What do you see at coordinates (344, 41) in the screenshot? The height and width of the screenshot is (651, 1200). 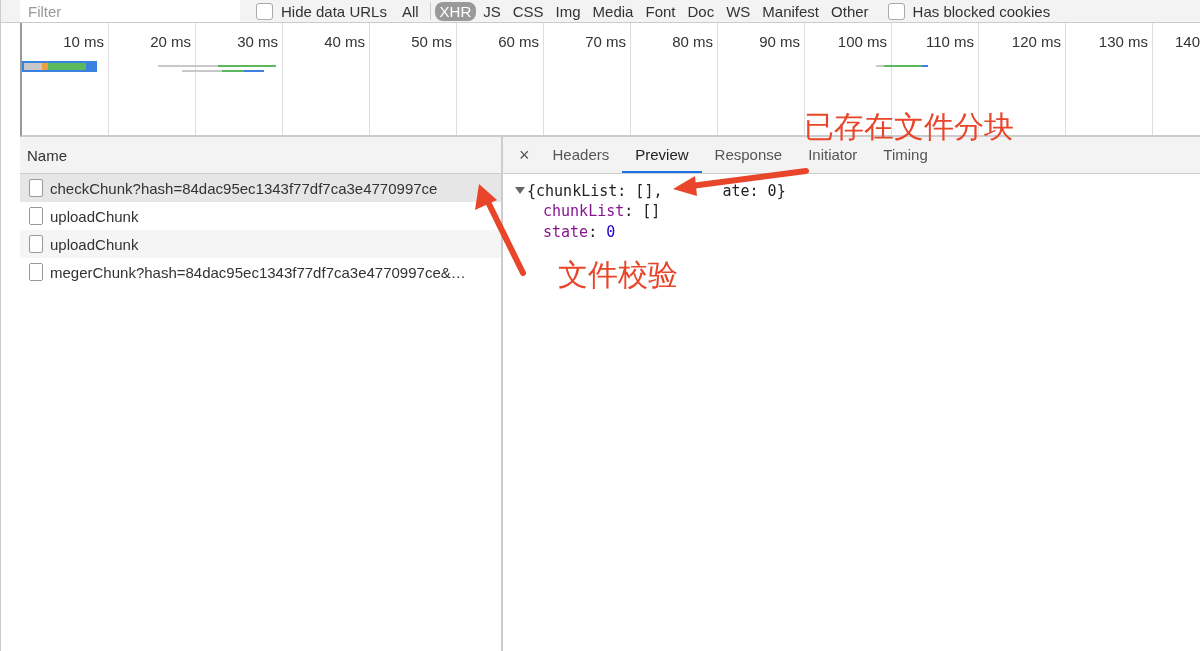 I see `time-tick-label: 40 ms` at bounding box center [344, 41].